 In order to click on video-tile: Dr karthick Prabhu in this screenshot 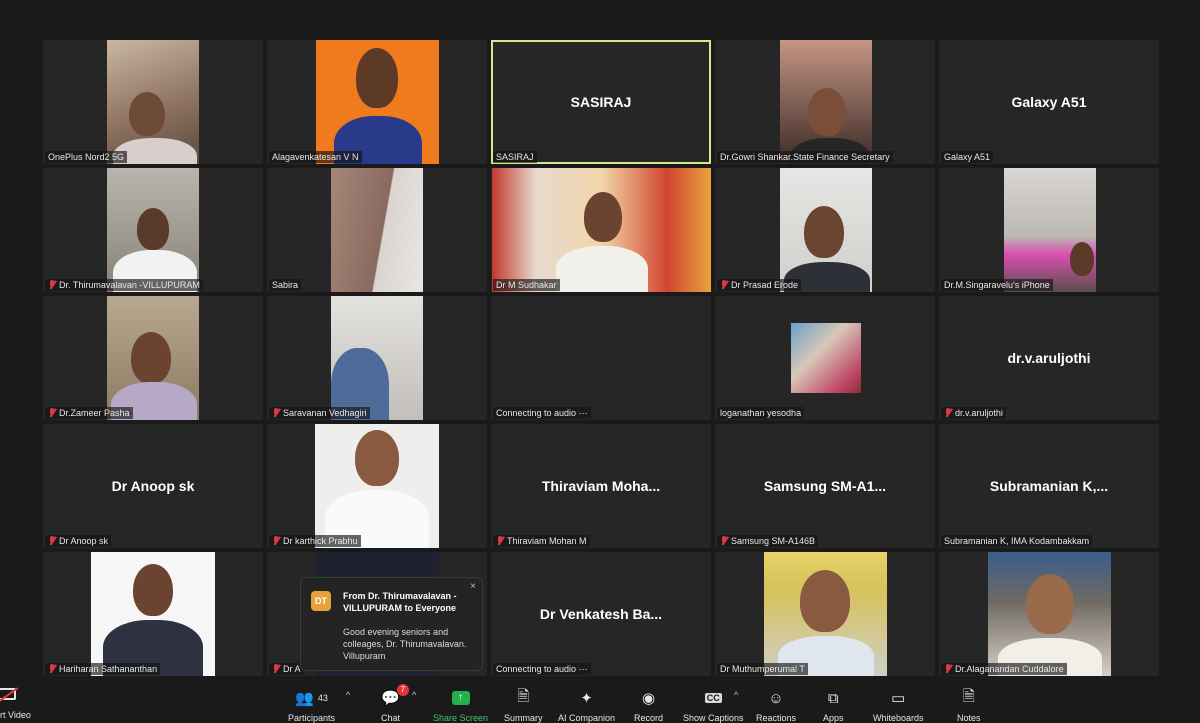, I will do `click(377, 486)`.